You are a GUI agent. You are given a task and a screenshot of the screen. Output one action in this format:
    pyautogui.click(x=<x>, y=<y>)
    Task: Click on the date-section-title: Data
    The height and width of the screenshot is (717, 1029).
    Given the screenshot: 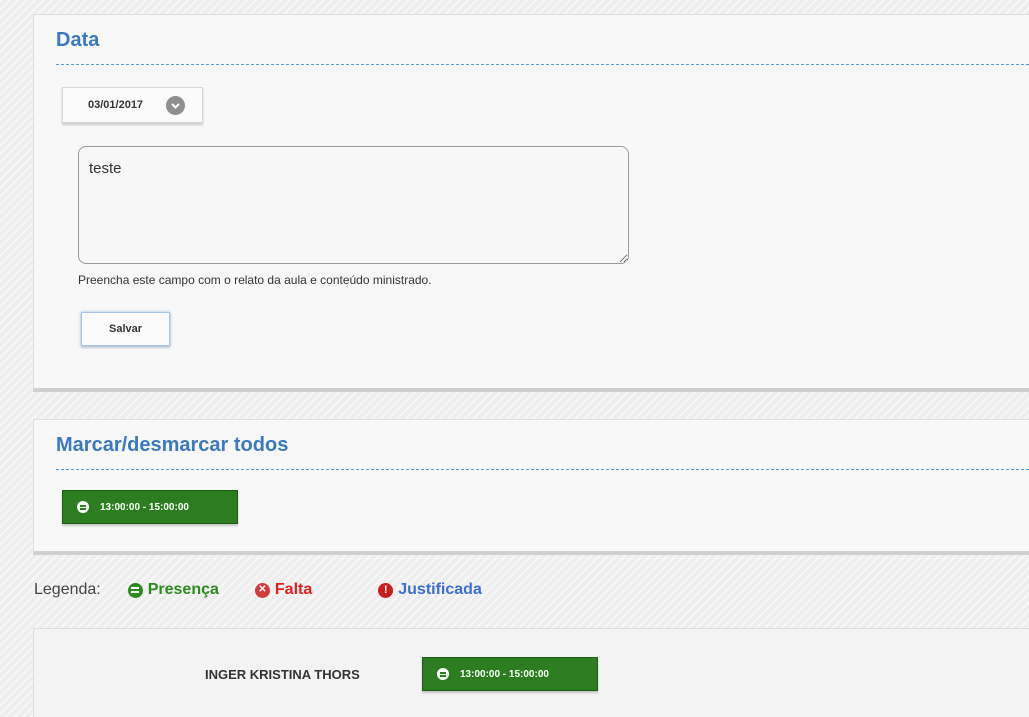 What is the action you would take?
    pyautogui.click(x=78, y=40)
    